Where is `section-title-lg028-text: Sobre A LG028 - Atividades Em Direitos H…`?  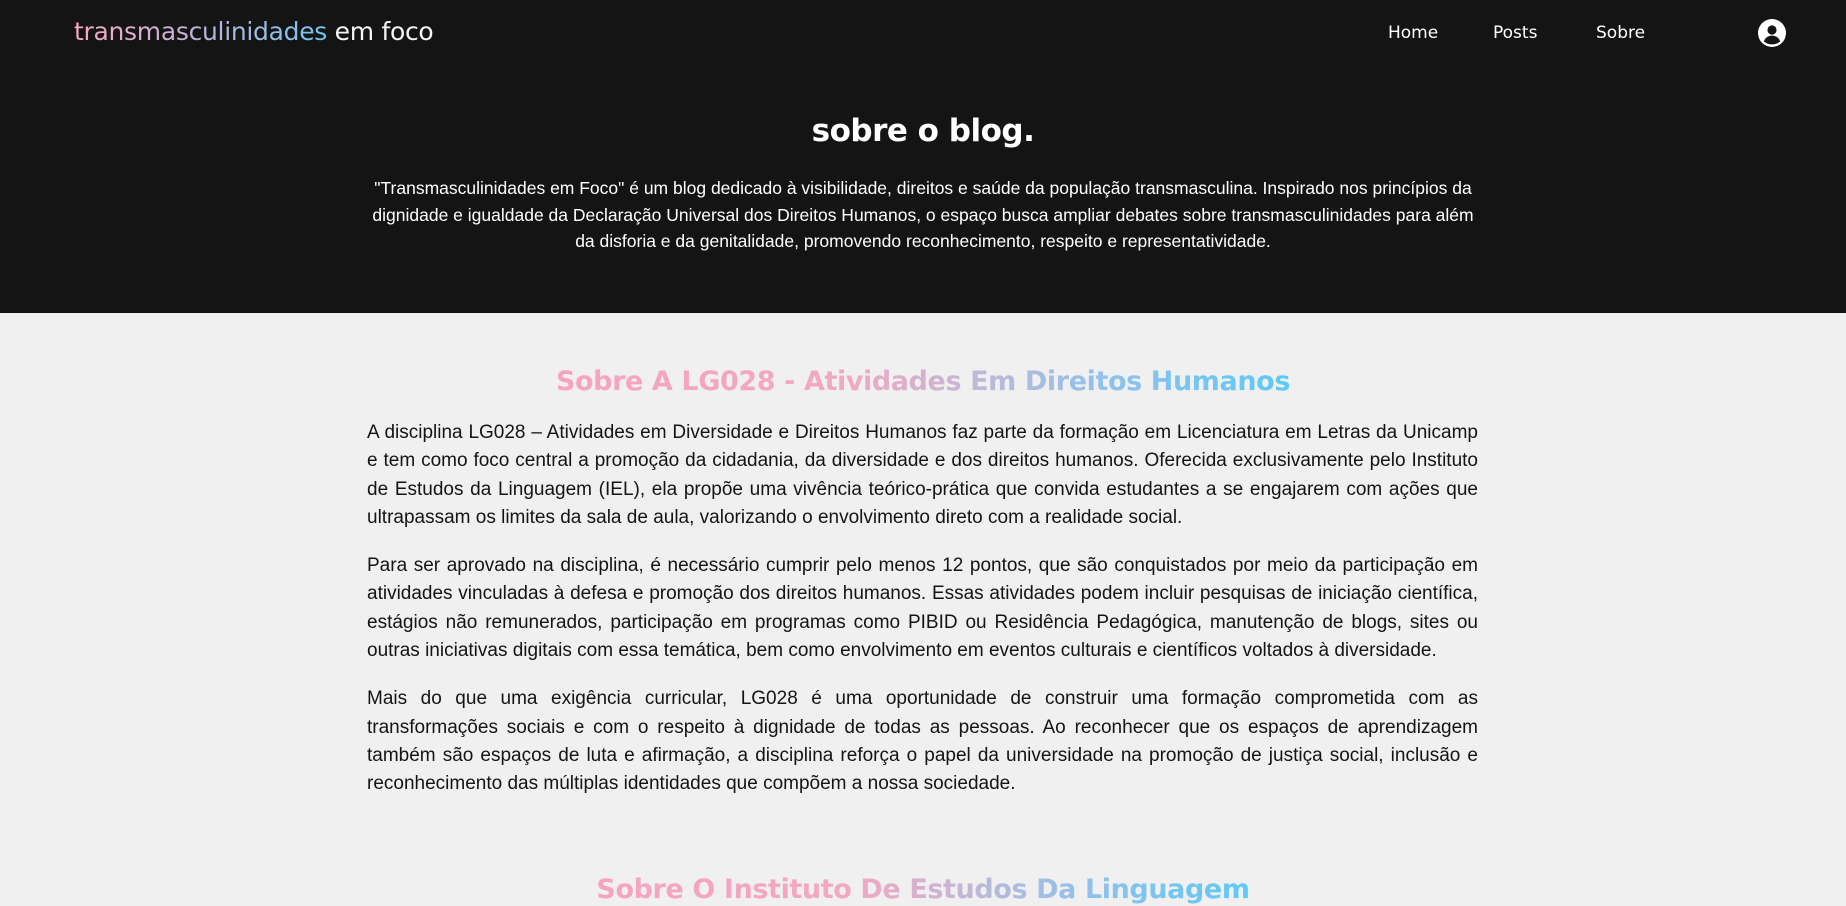
section-title-lg028-text: Sobre A LG028 - Atividades Em Direitos H… is located at coordinates (922, 381).